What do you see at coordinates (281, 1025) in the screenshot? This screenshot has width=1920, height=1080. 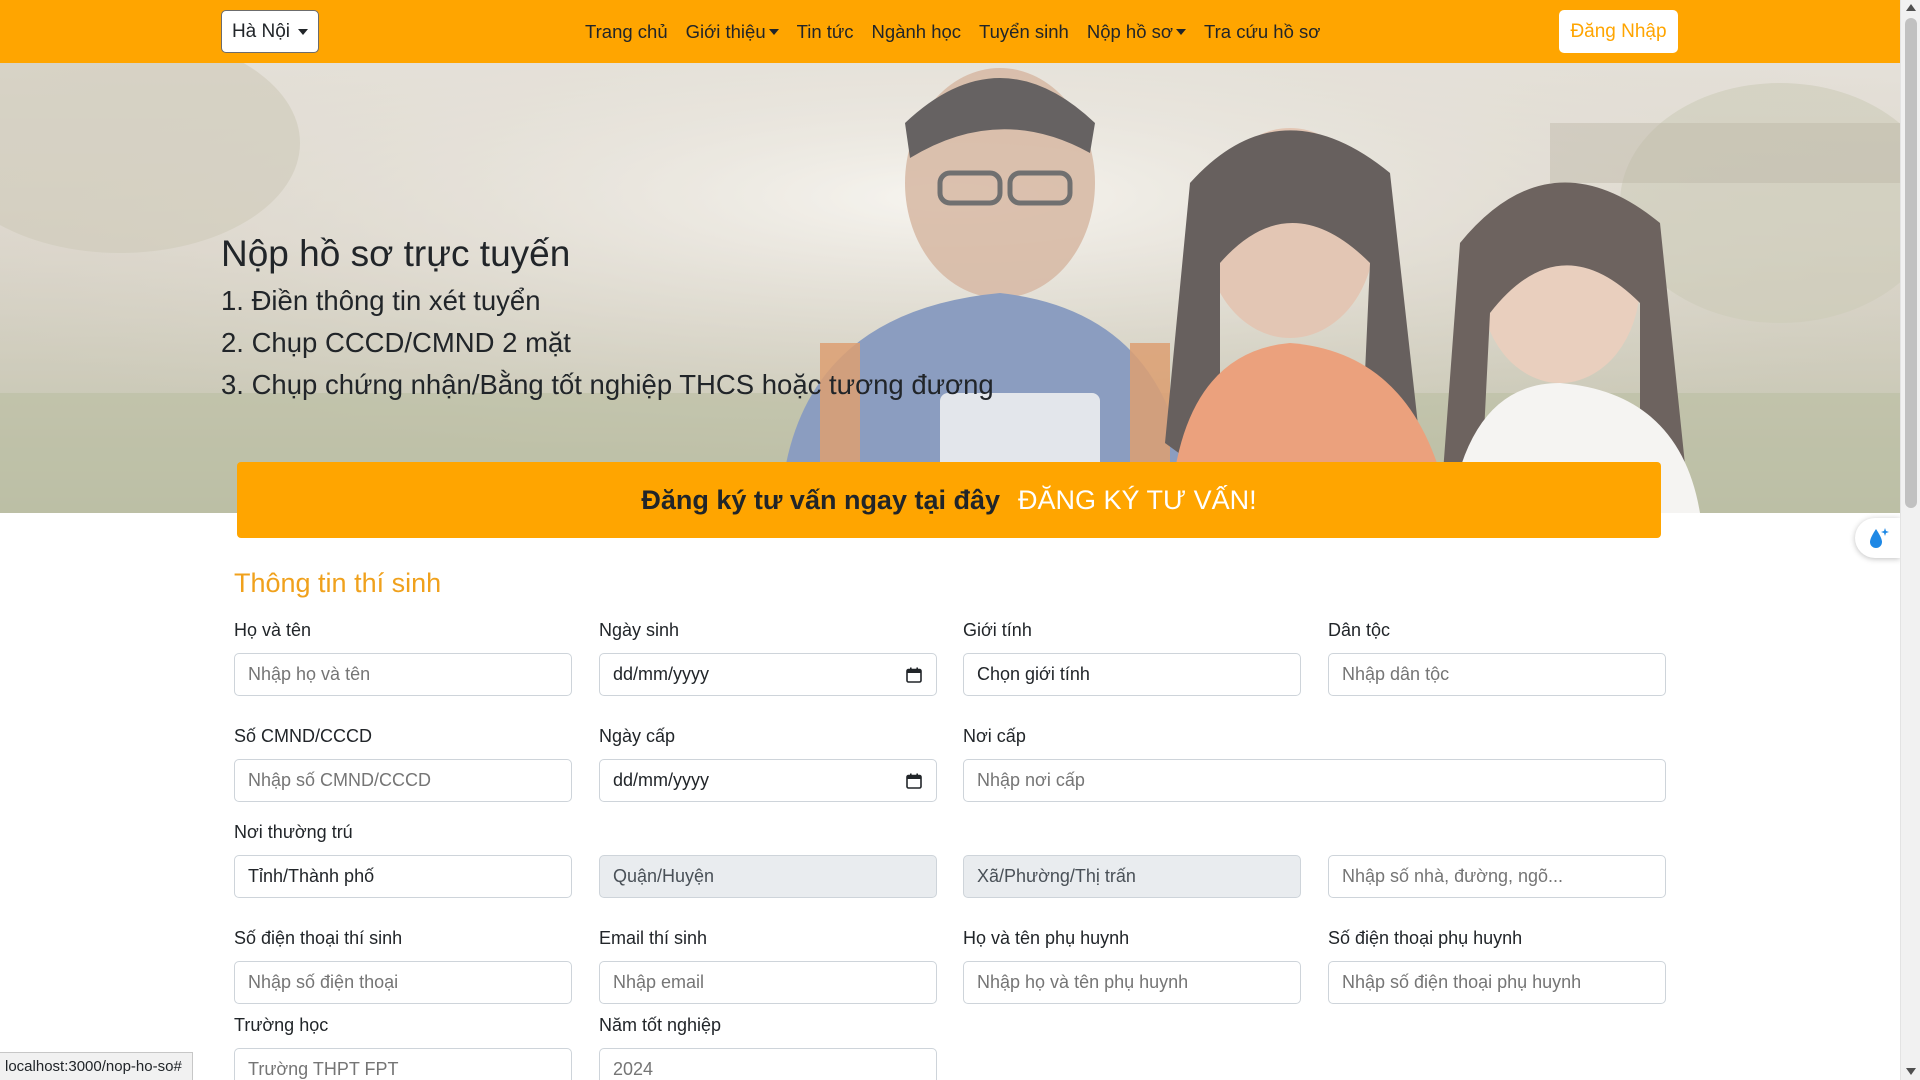 I see `school-label: Trường học` at bounding box center [281, 1025].